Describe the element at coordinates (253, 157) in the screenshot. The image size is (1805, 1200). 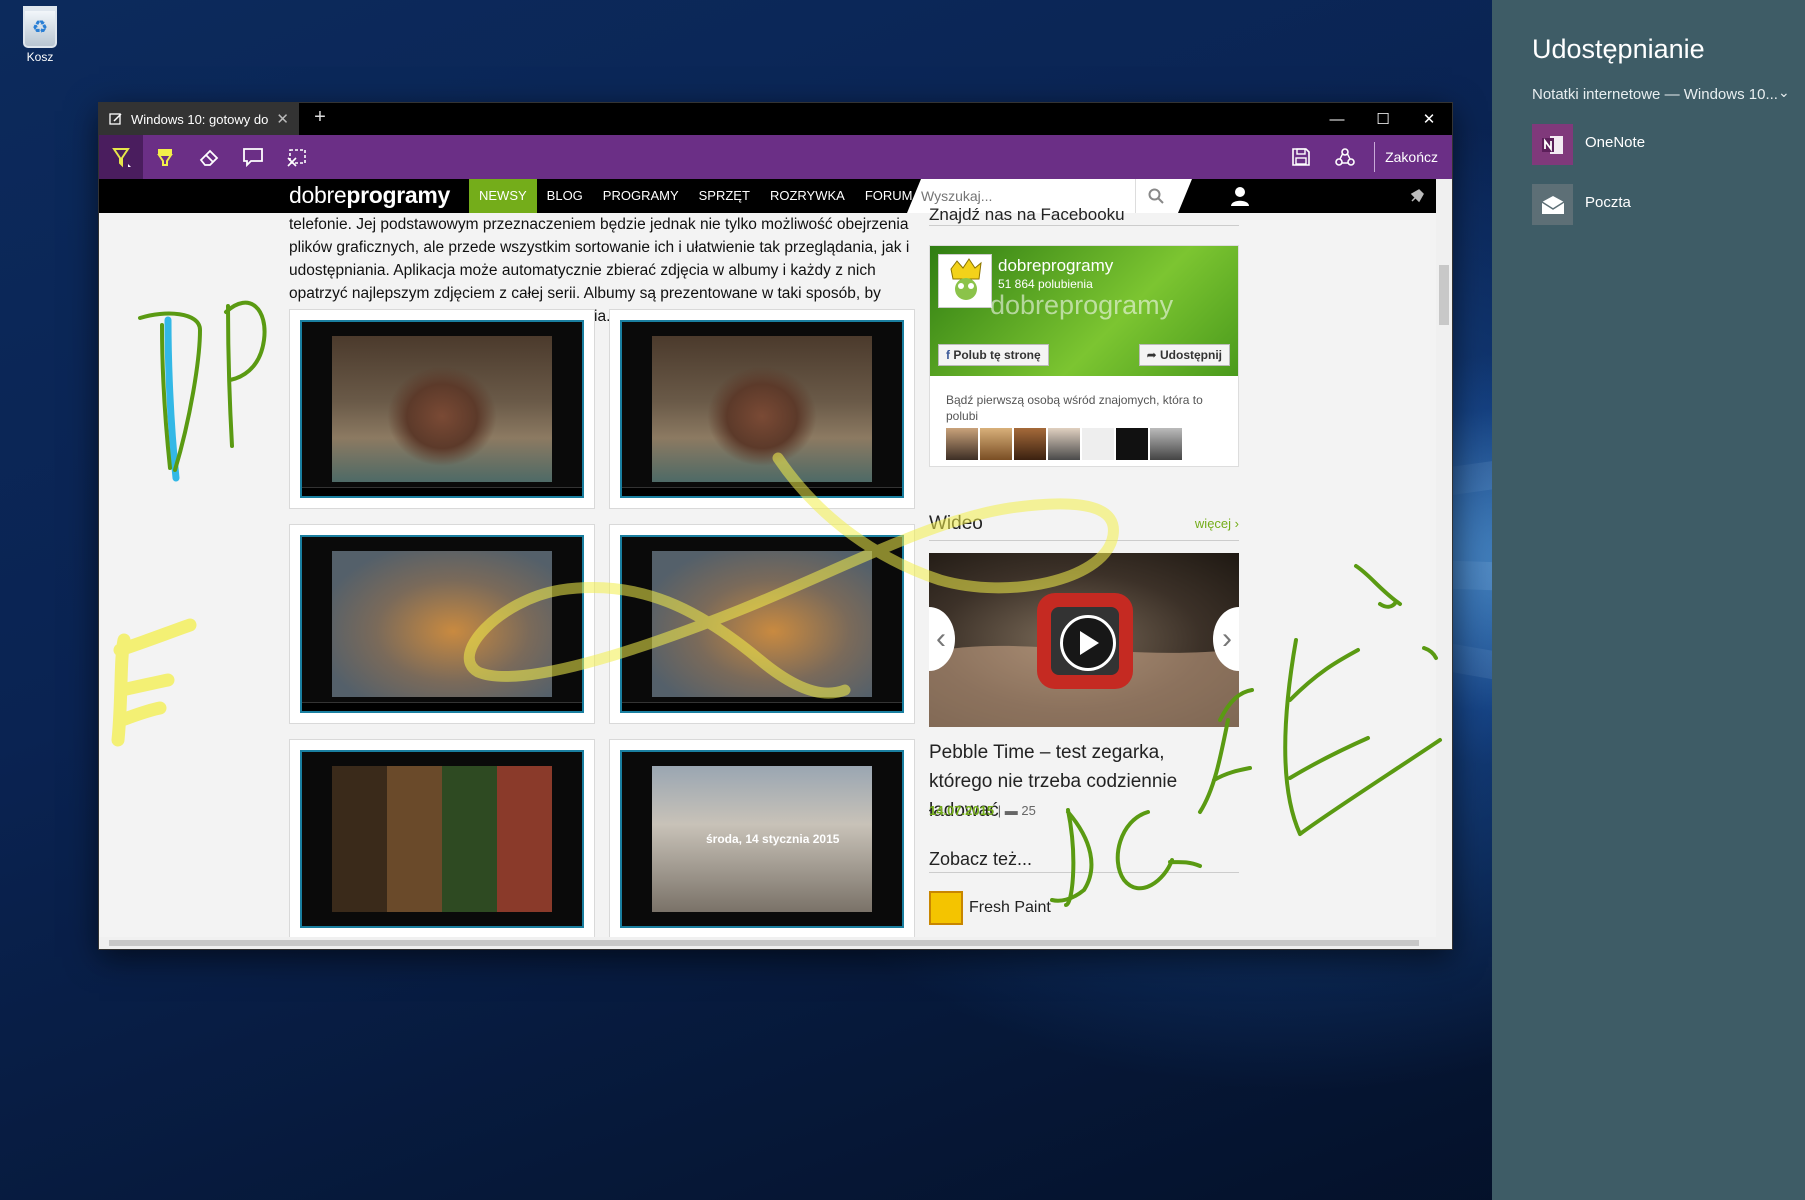
I see `comment-tool-button` at that location.